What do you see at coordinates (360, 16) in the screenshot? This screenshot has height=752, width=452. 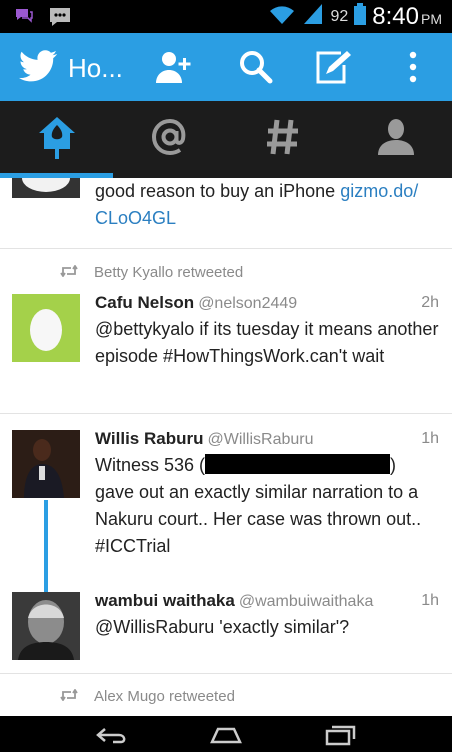 I see `battery-icon` at bounding box center [360, 16].